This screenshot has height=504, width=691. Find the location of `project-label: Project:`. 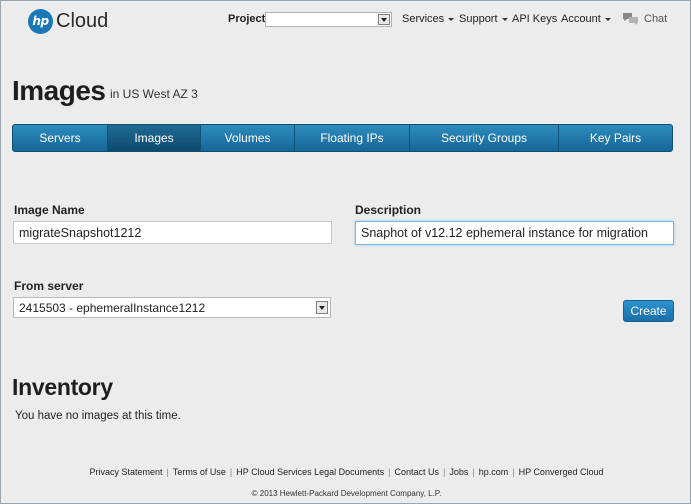

project-label: Project: is located at coordinates (248, 19).